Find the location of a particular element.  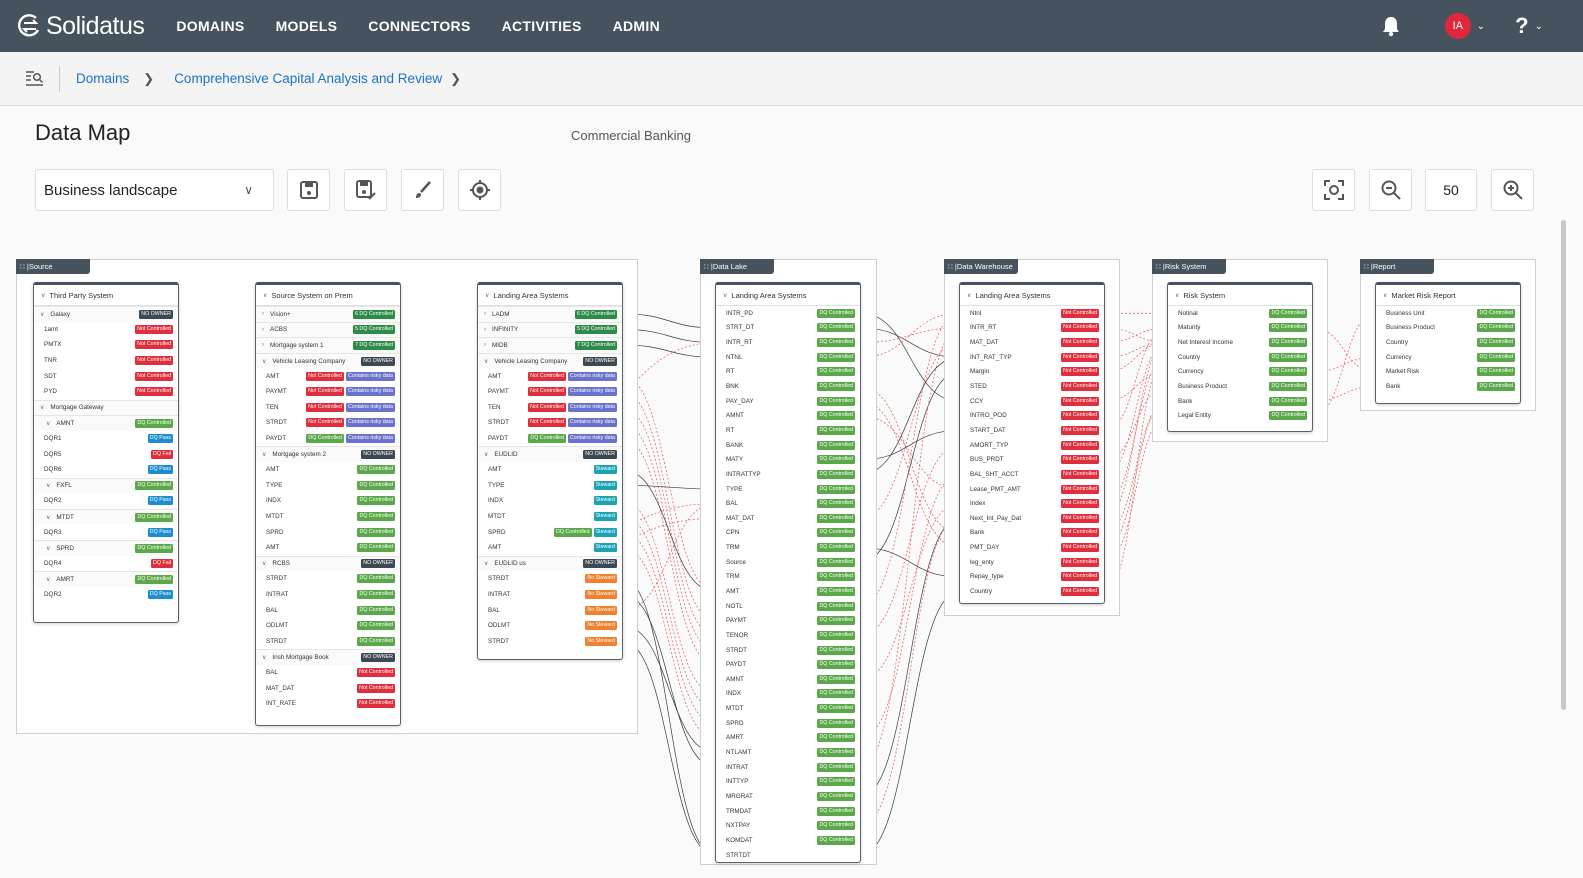

attribute-row: BAL DQ Controlled is located at coordinates (788, 503).